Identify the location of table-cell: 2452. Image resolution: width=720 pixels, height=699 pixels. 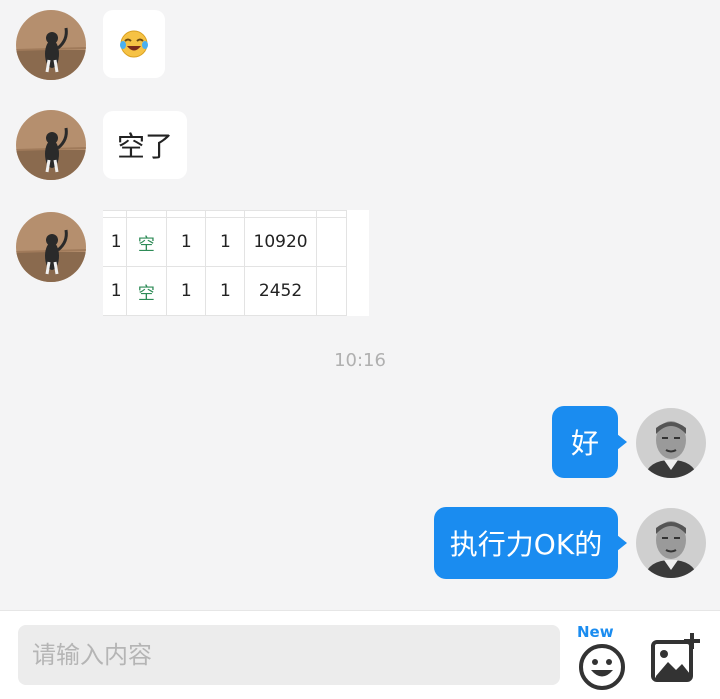
(280, 291).